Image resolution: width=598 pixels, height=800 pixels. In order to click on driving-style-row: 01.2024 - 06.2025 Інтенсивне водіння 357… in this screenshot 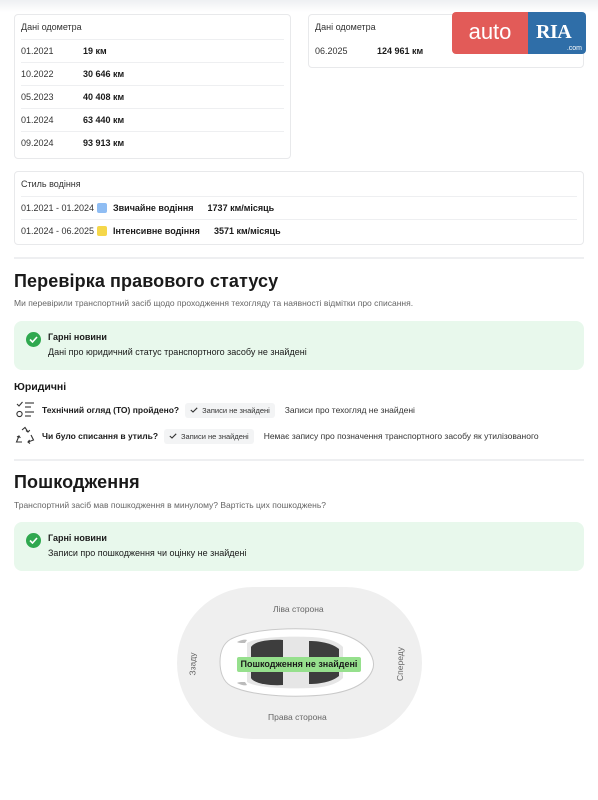, I will do `click(299, 230)`.